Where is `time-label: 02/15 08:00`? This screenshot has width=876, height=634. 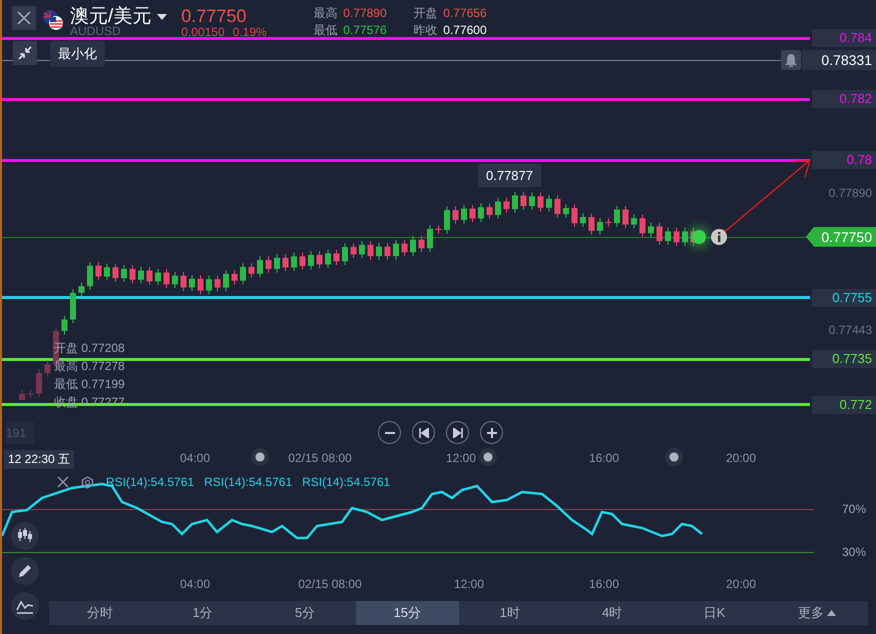 time-label: 02/15 08:00 is located at coordinates (330, 584).